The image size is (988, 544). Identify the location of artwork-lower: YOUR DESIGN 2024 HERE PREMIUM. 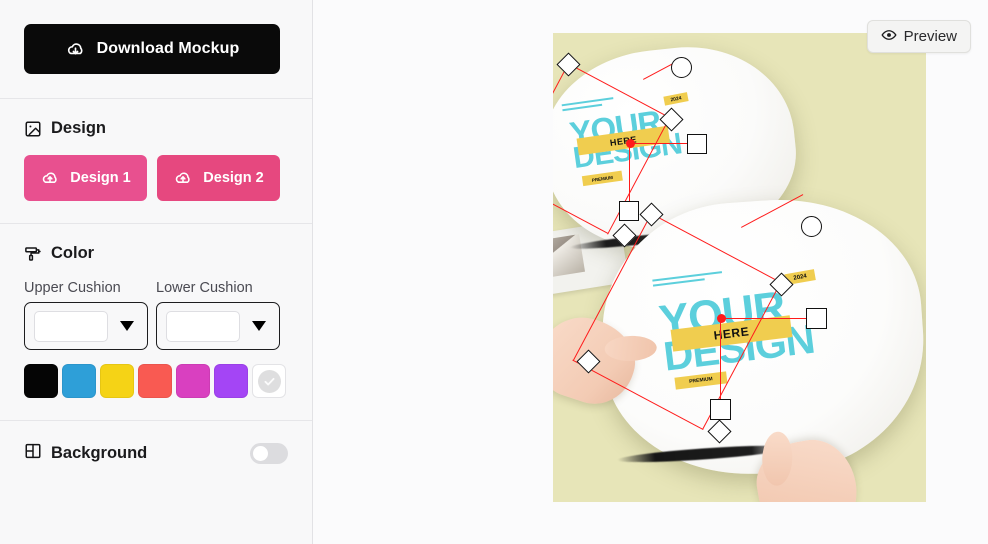
(742, 328).